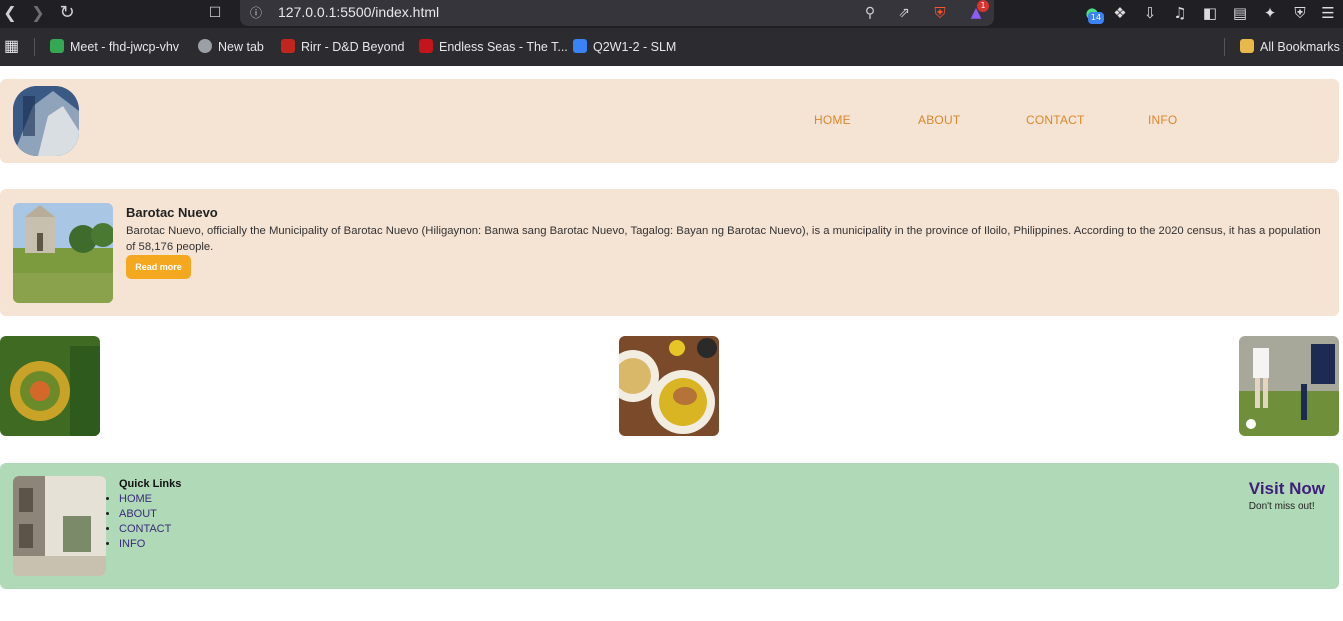 This screenshot has height=621, width=1343. I want to click on footer-link-about: ABOUT, so click(145, 514).